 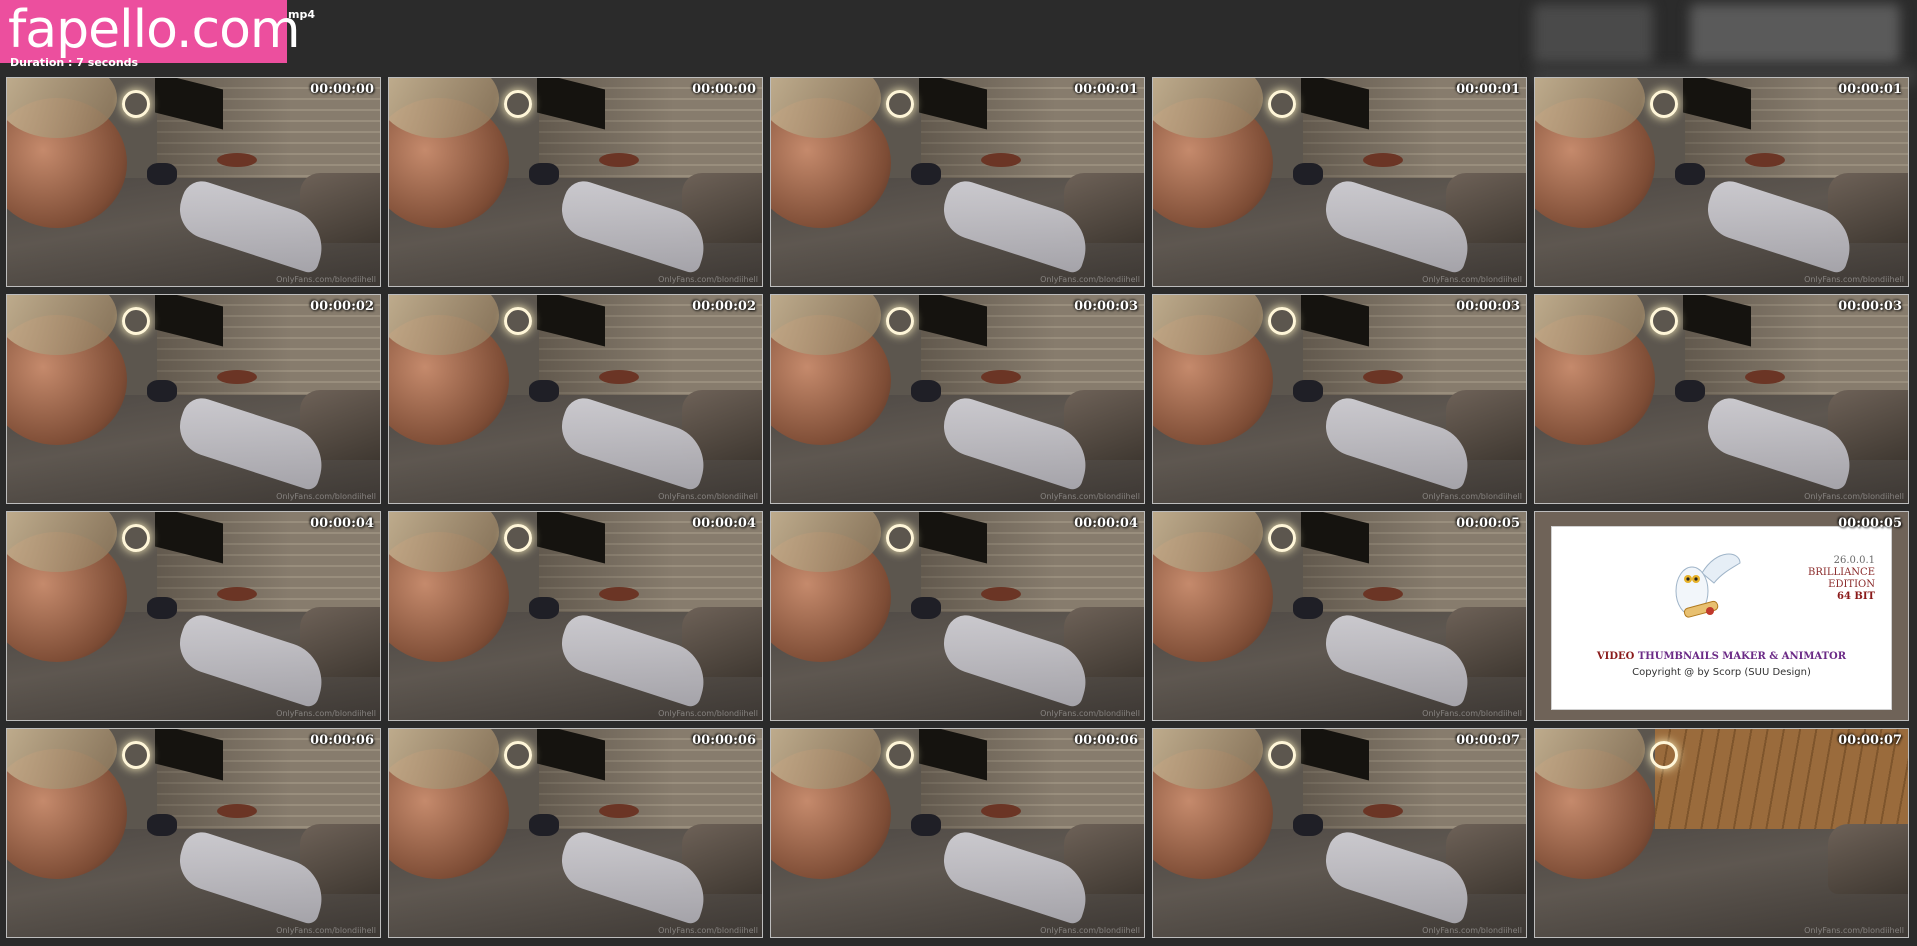 I want to click on version-info: 26.0.0.1 BRILLIANCE EDITION 64 BIT, so click(x=1841, y=579).